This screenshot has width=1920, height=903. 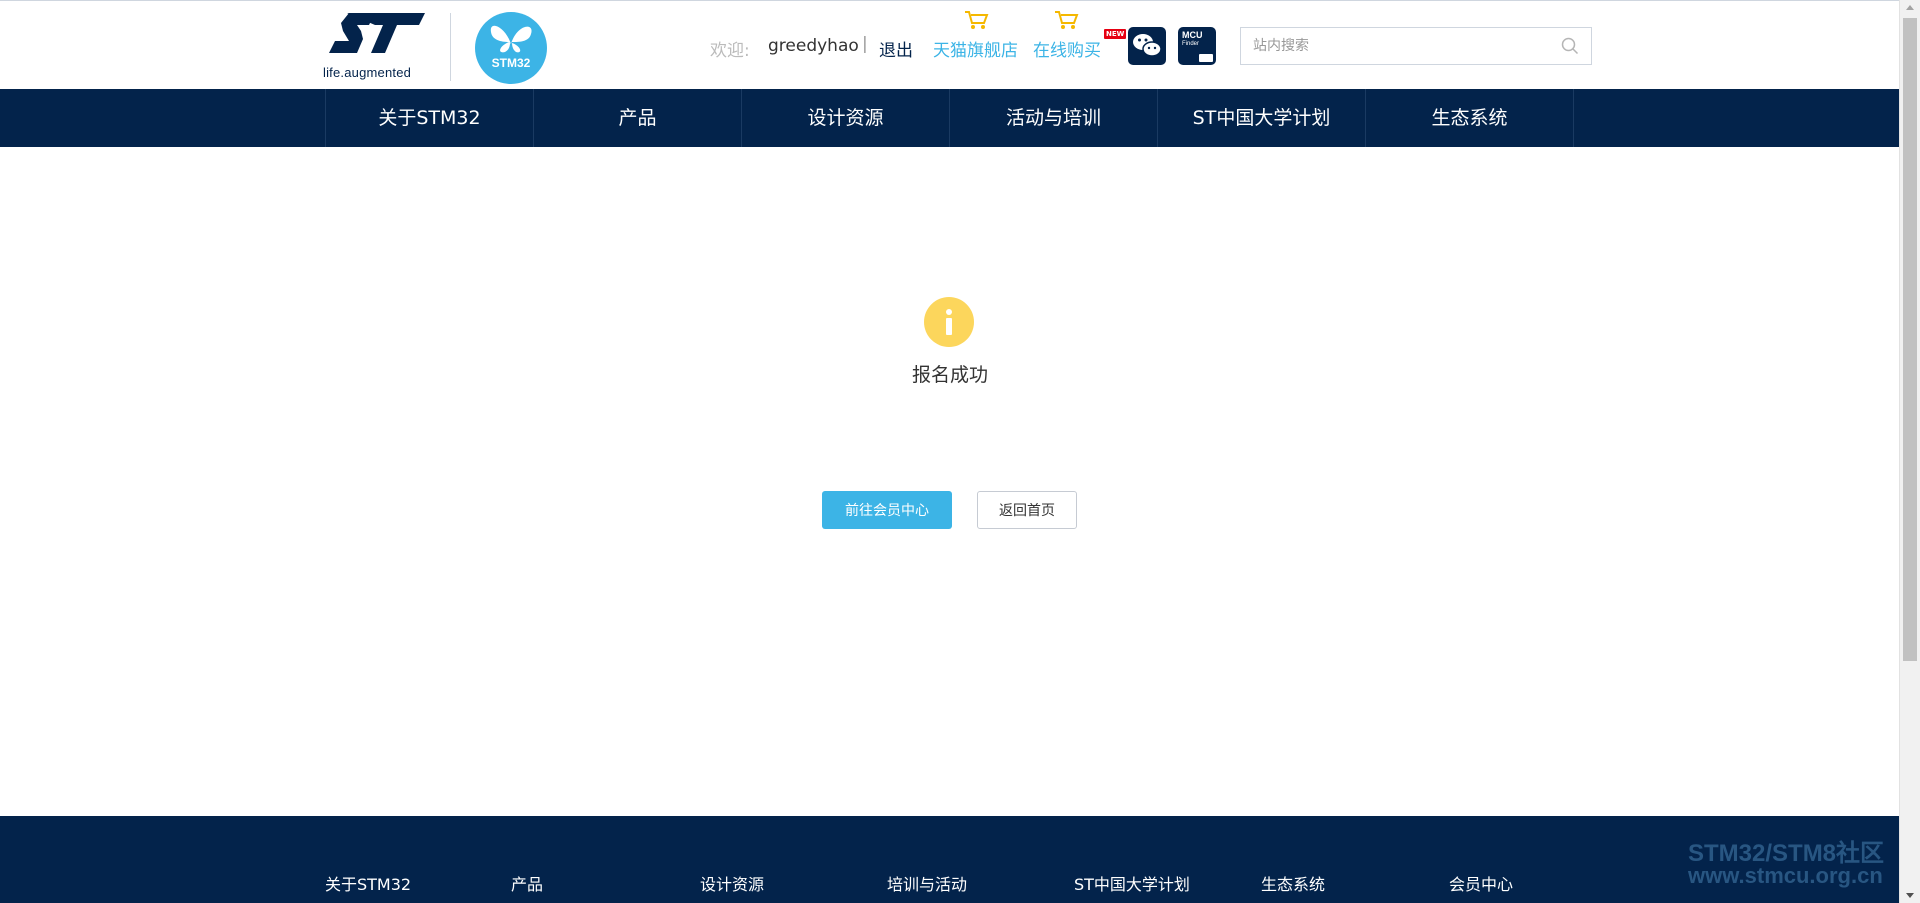 I want to click on footer-link-university-program: ST中国大学计划, so click(x=1132, y=883).